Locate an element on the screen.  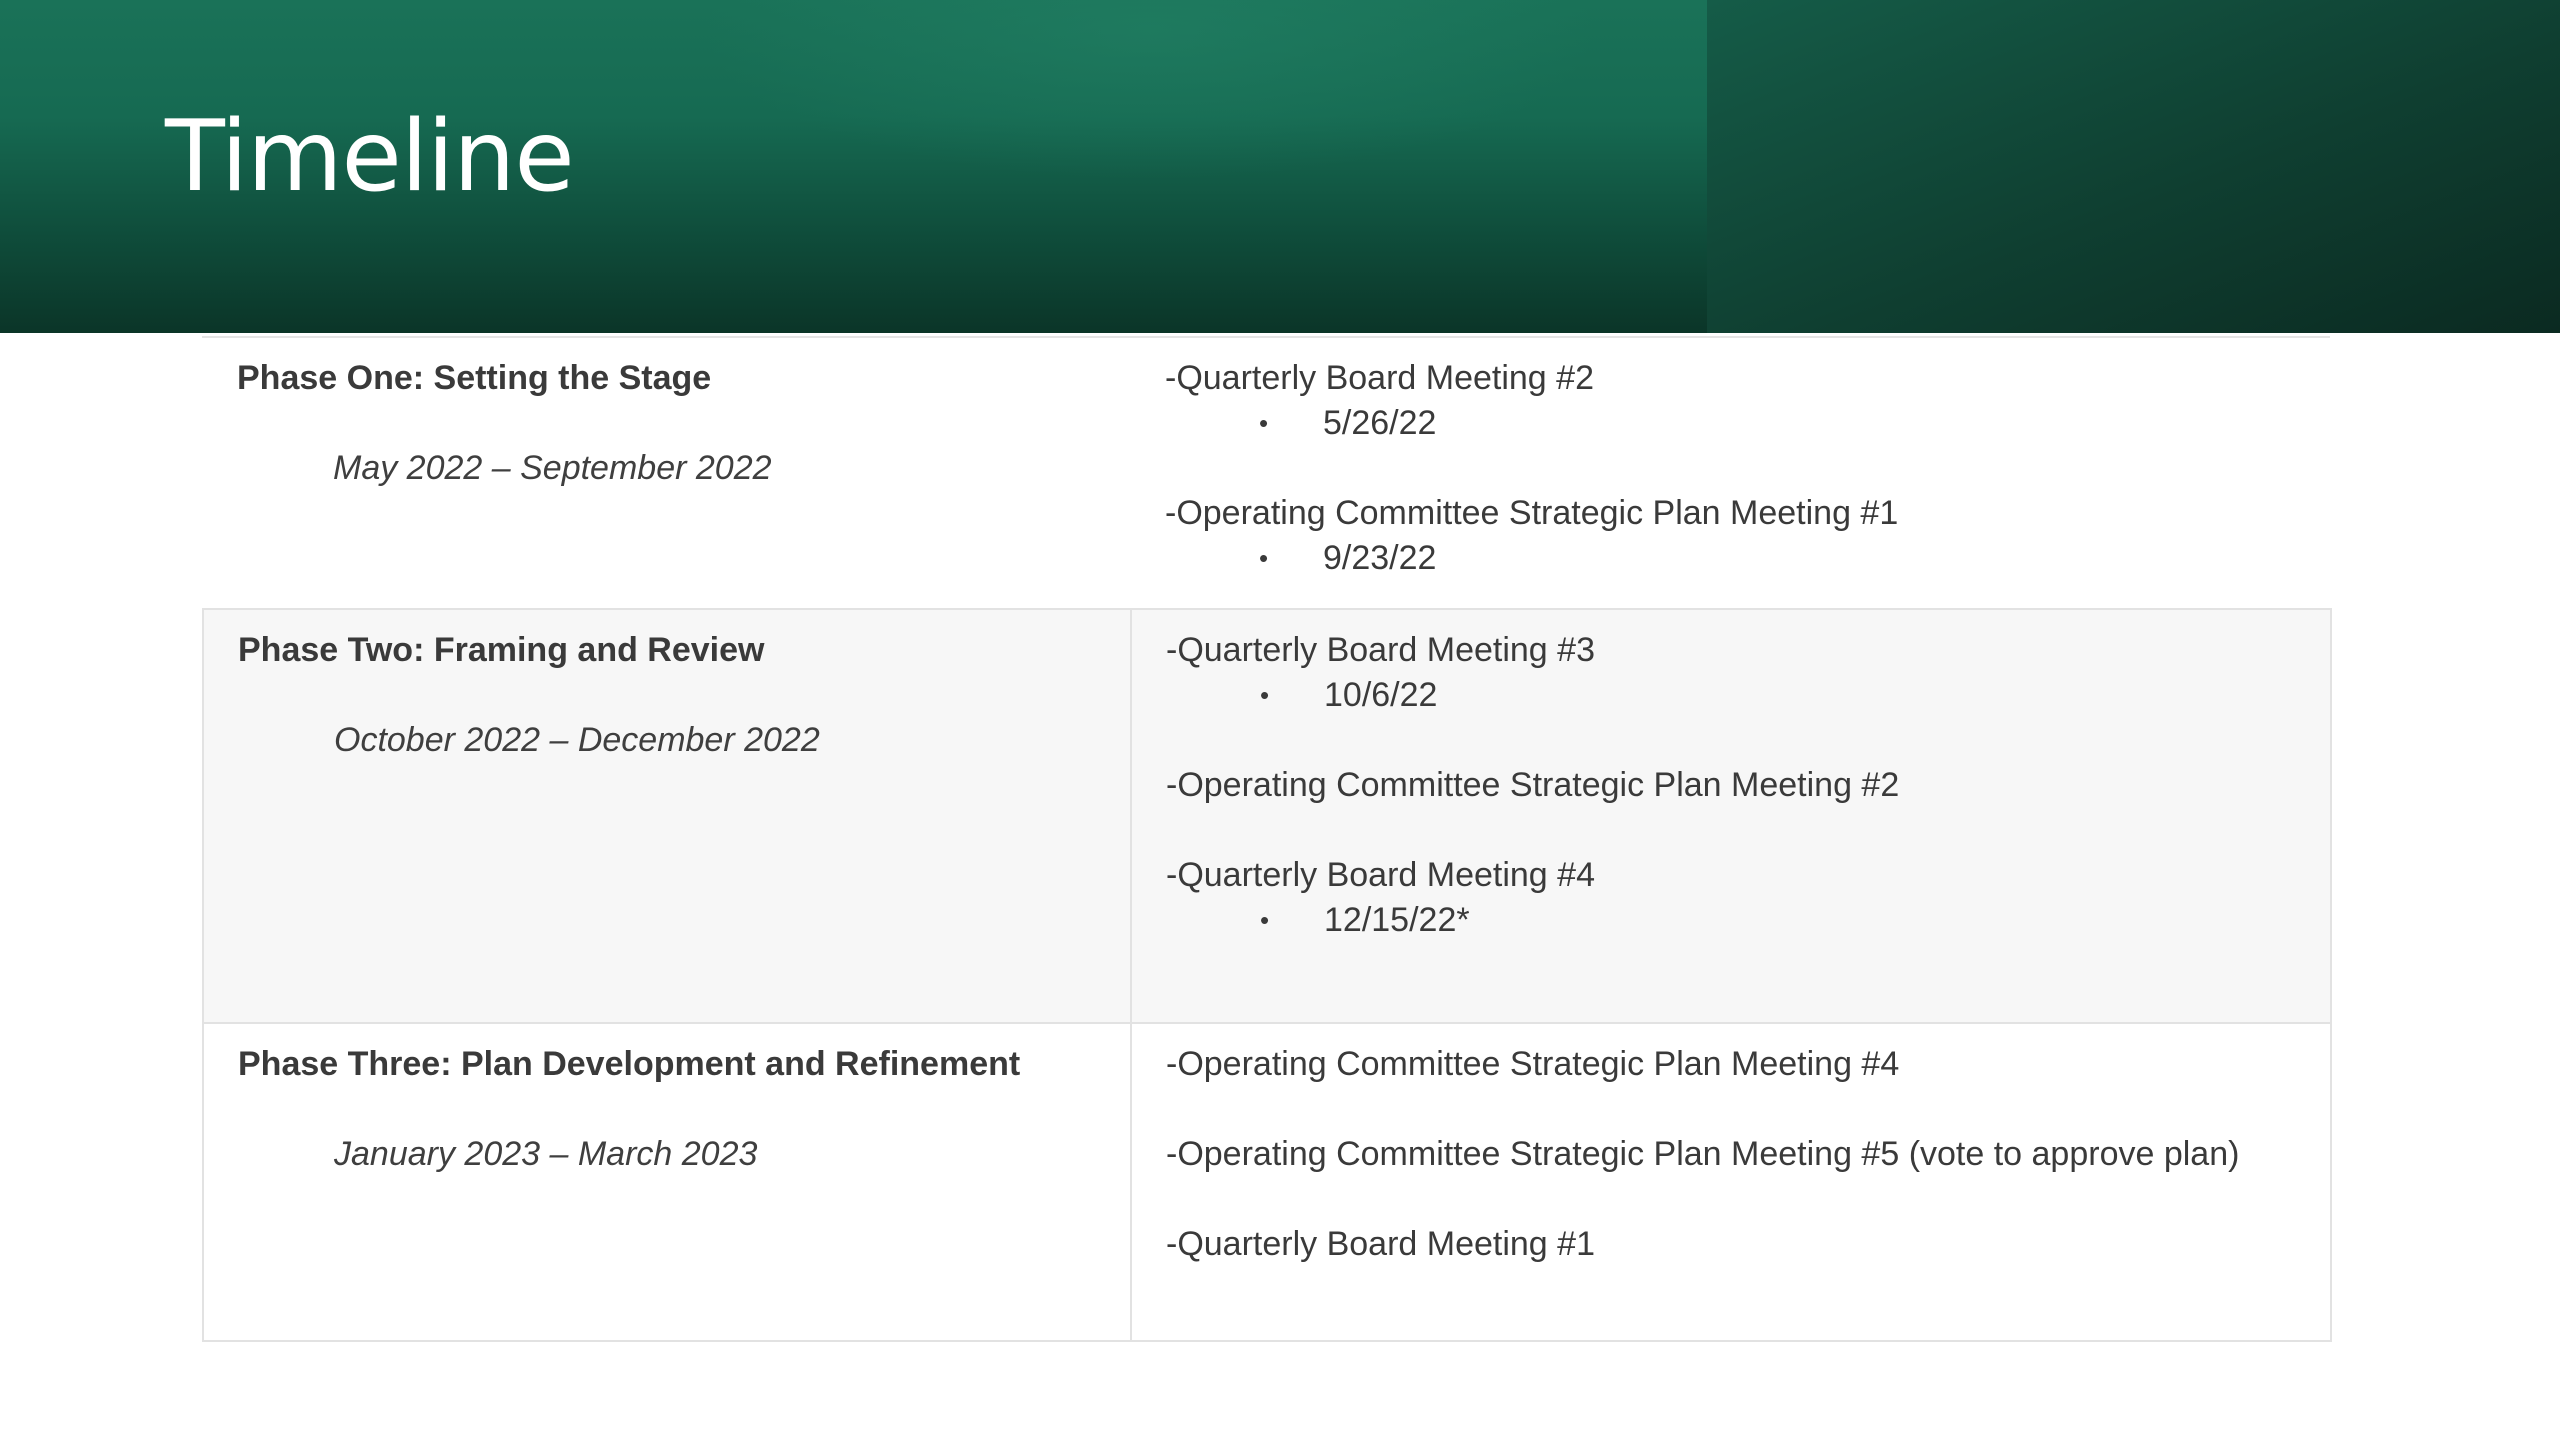
event-title: -Quarterly Board Meeting #3 is located at coordinates (1380, 650).